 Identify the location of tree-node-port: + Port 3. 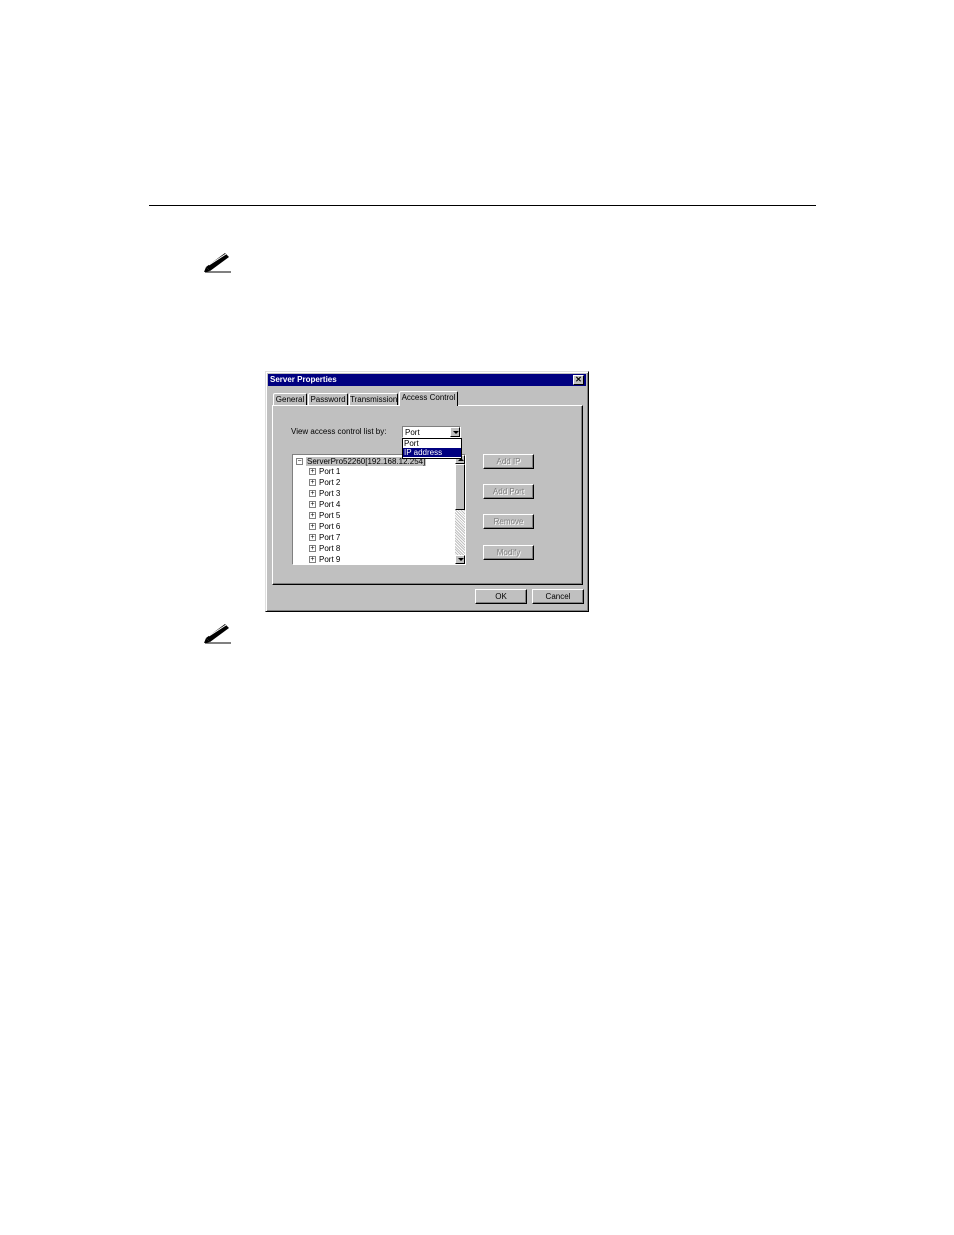
(324, 493).